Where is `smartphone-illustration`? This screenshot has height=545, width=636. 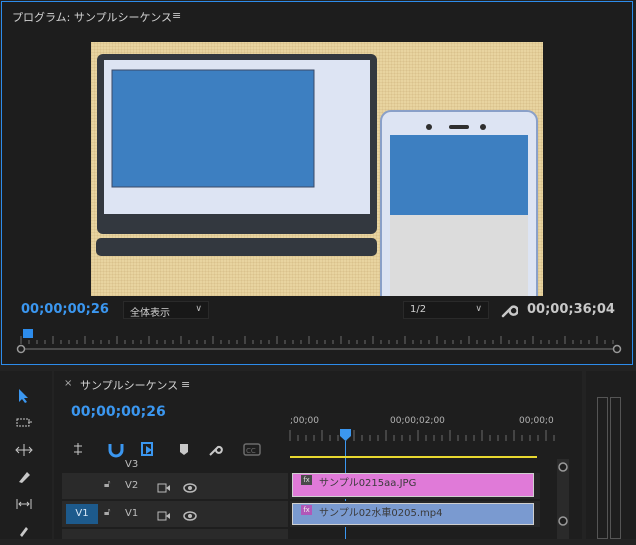 smartphone-illustration is located at coordinates (459, 203).